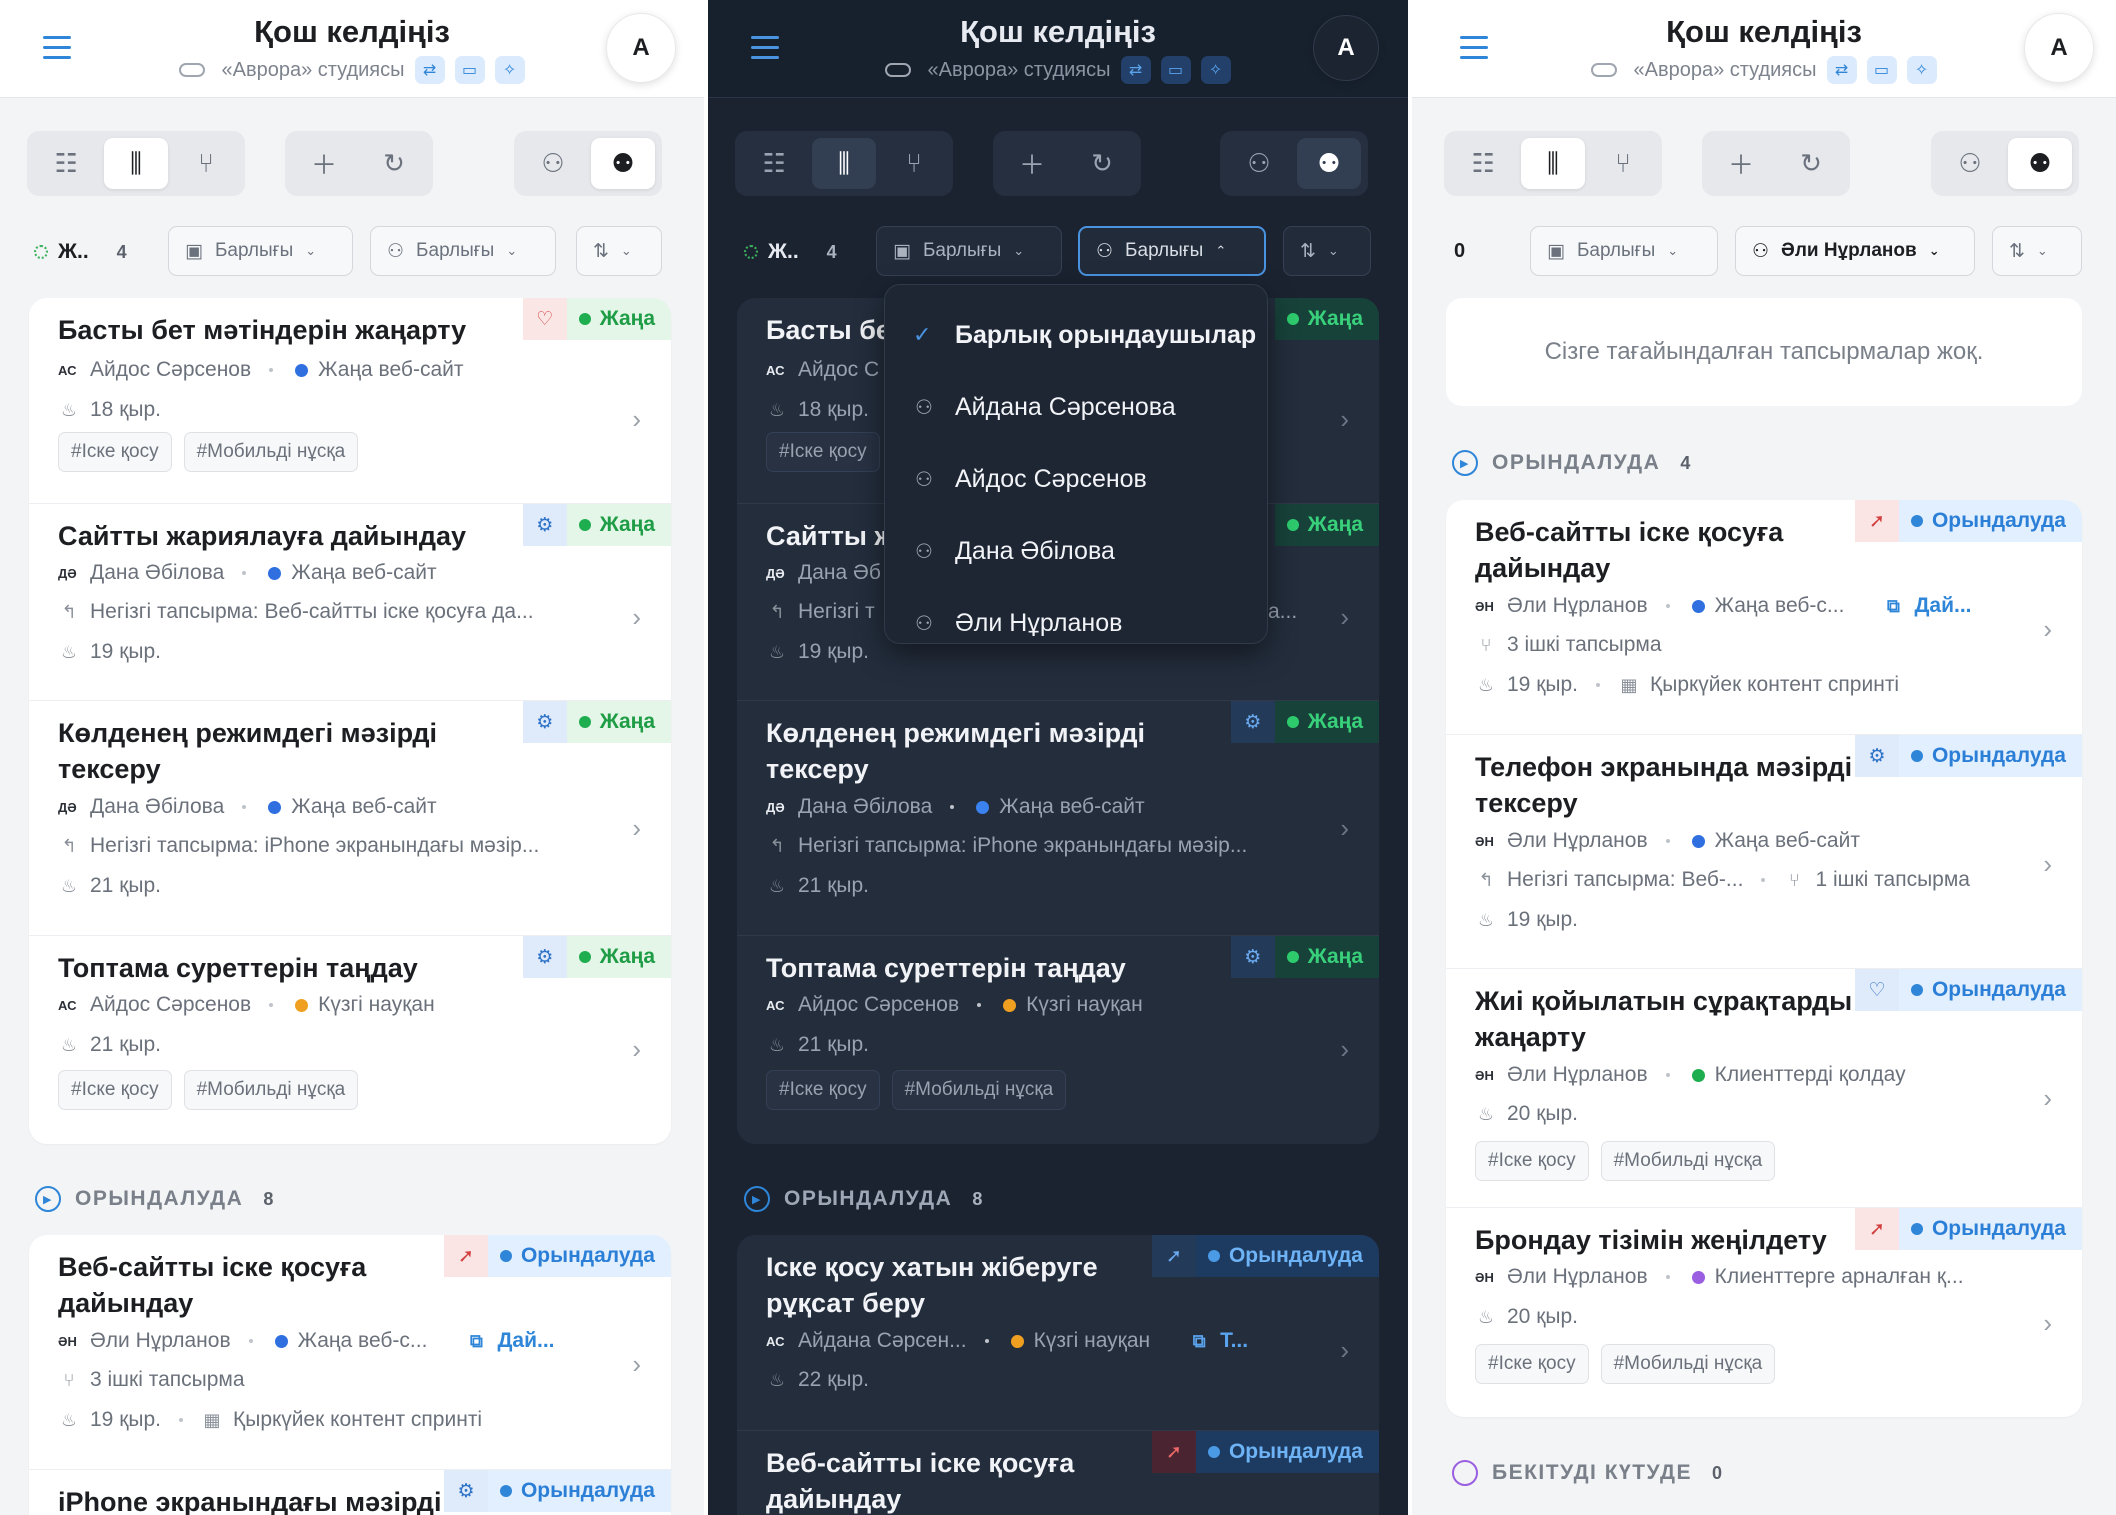 The image size is (2116, 1515). Describe the element at coordinates (2005, 163) in the screenshot. I see `scope-switcher: ⚇ ⚉` at that location.